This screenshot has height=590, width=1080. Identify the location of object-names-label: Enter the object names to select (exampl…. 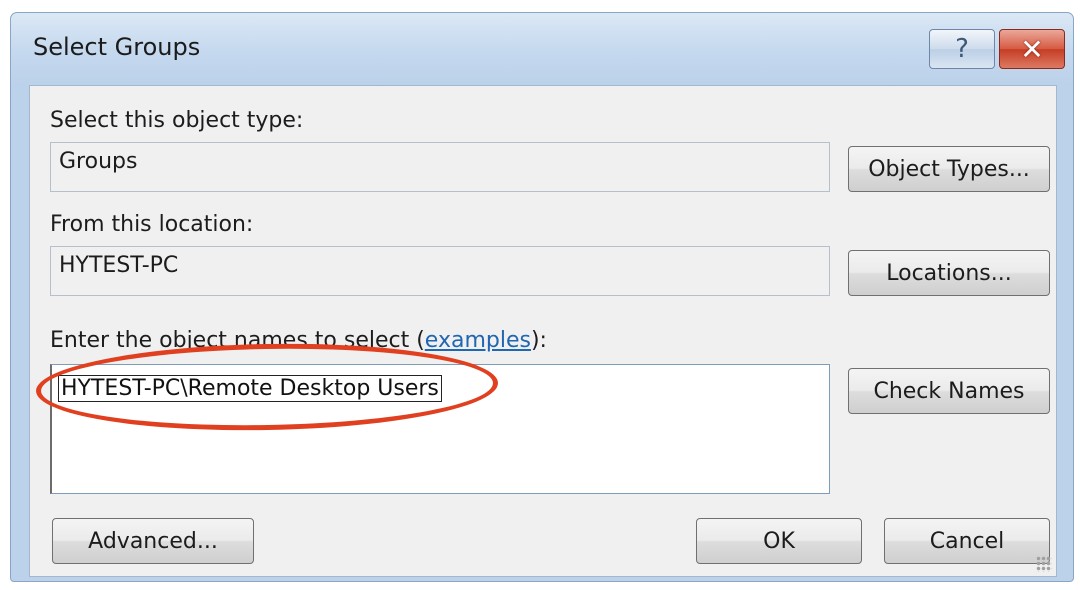
(298, 340).